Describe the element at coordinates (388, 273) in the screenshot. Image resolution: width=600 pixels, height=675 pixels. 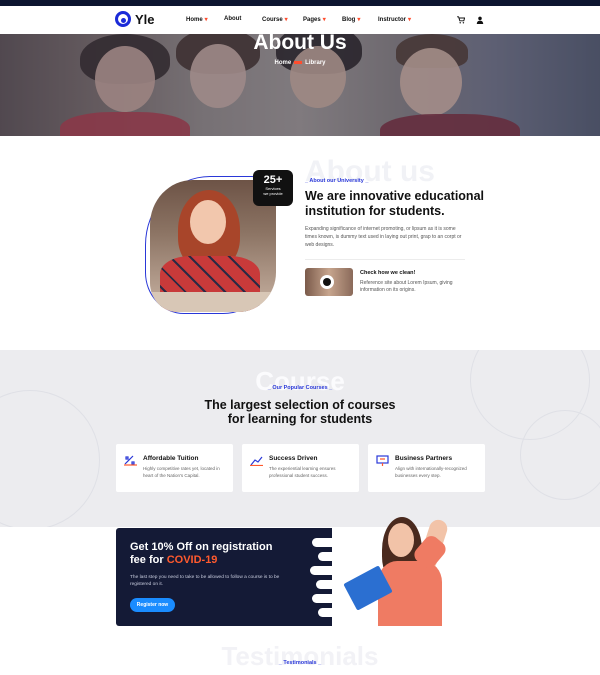
I see `video-title: Check how we clean!` at that location.